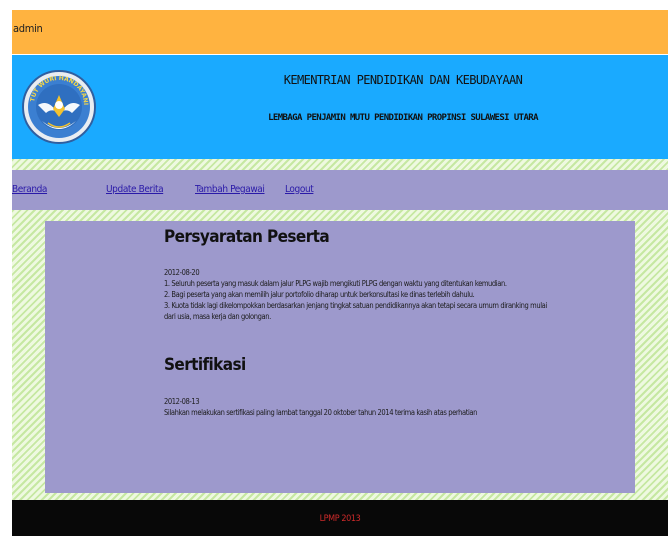 The height and width of the screenshot is (536, 670). I want to click on footer-text: LPMP 2013, so click(340, 519).